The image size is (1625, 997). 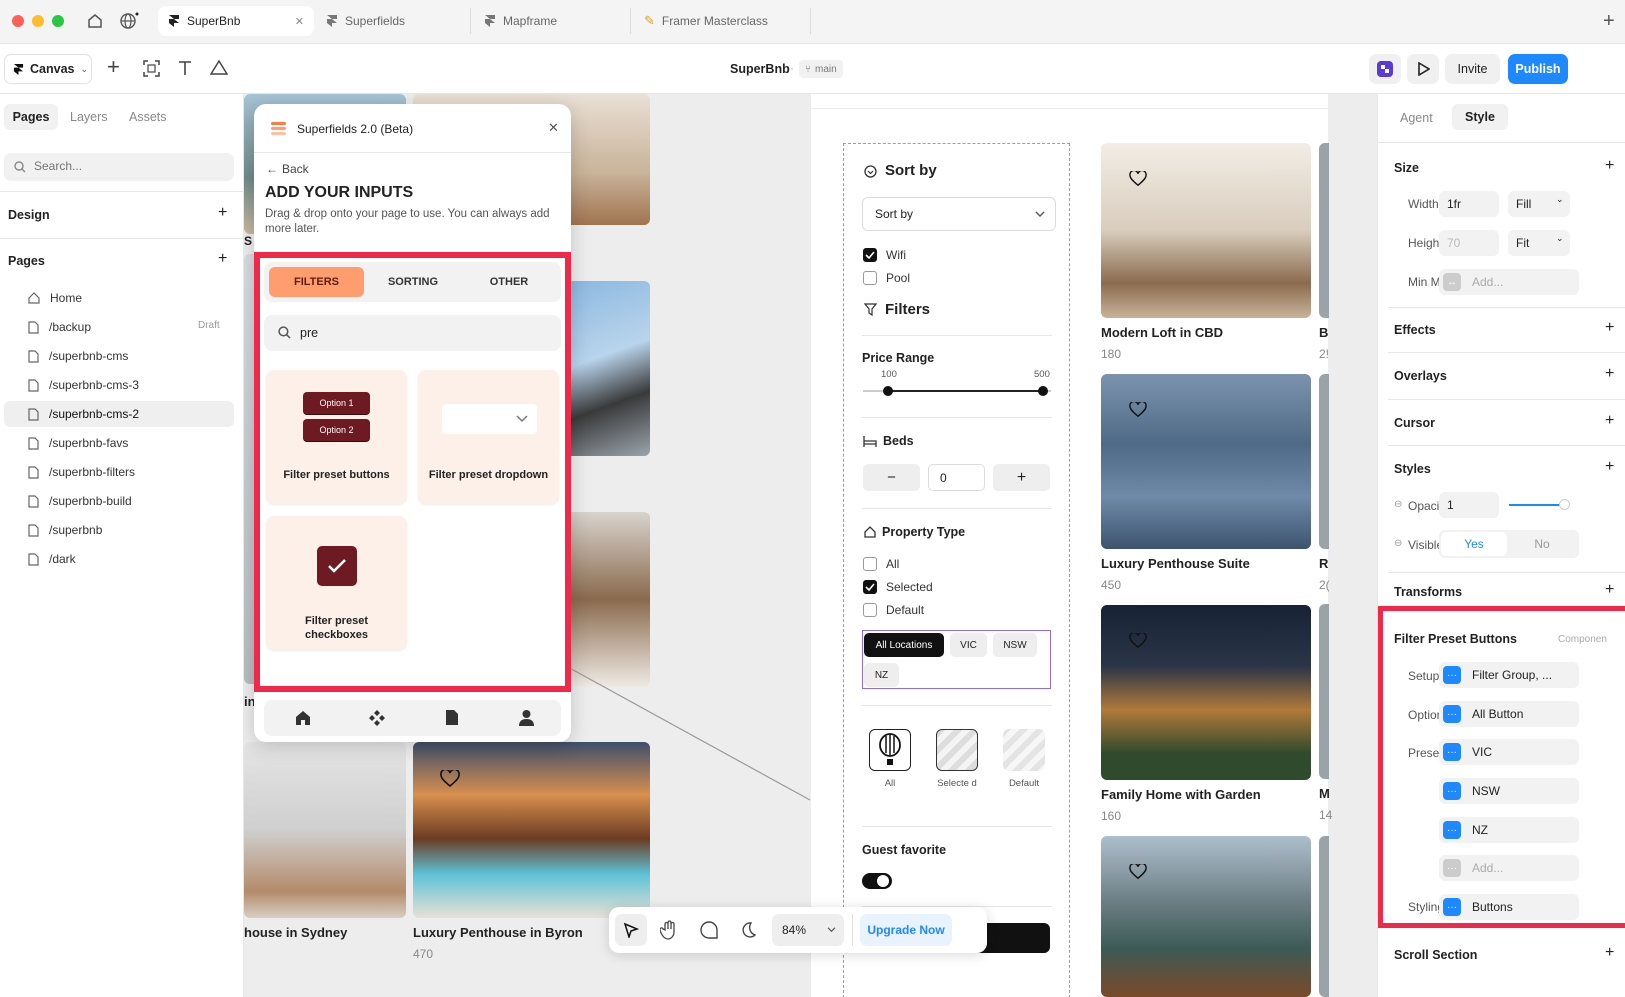 I want to click on close-plugin-icon: ✕, so click(x=553, y=128).